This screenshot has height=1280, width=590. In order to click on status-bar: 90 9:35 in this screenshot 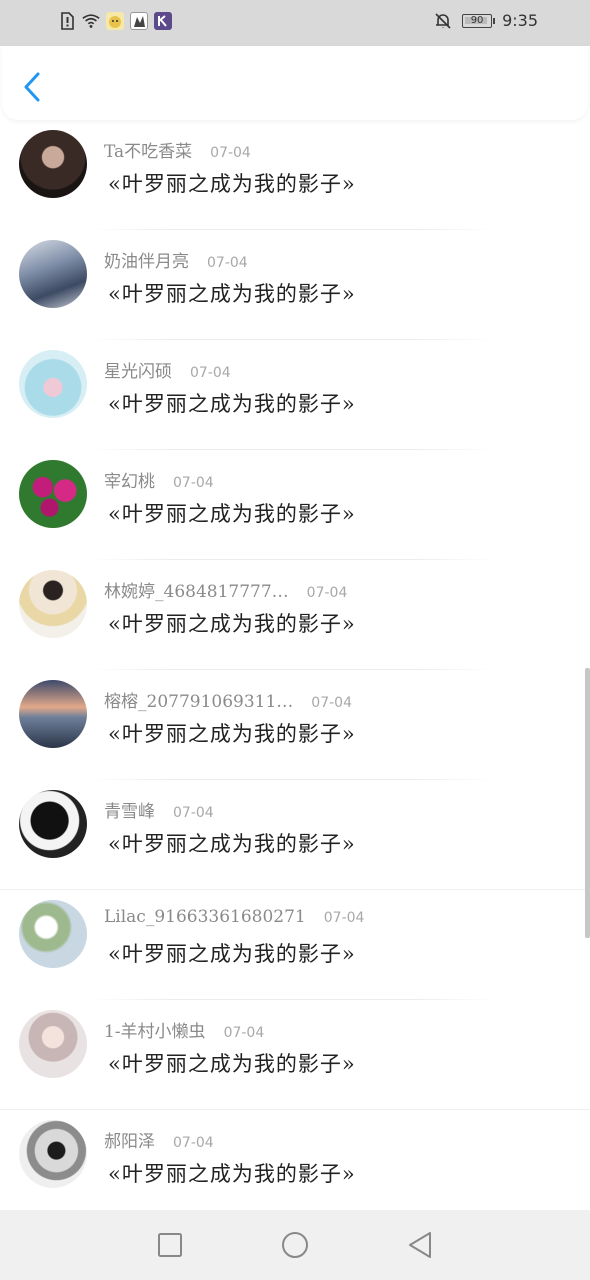, I will do `click(295, 23)`.